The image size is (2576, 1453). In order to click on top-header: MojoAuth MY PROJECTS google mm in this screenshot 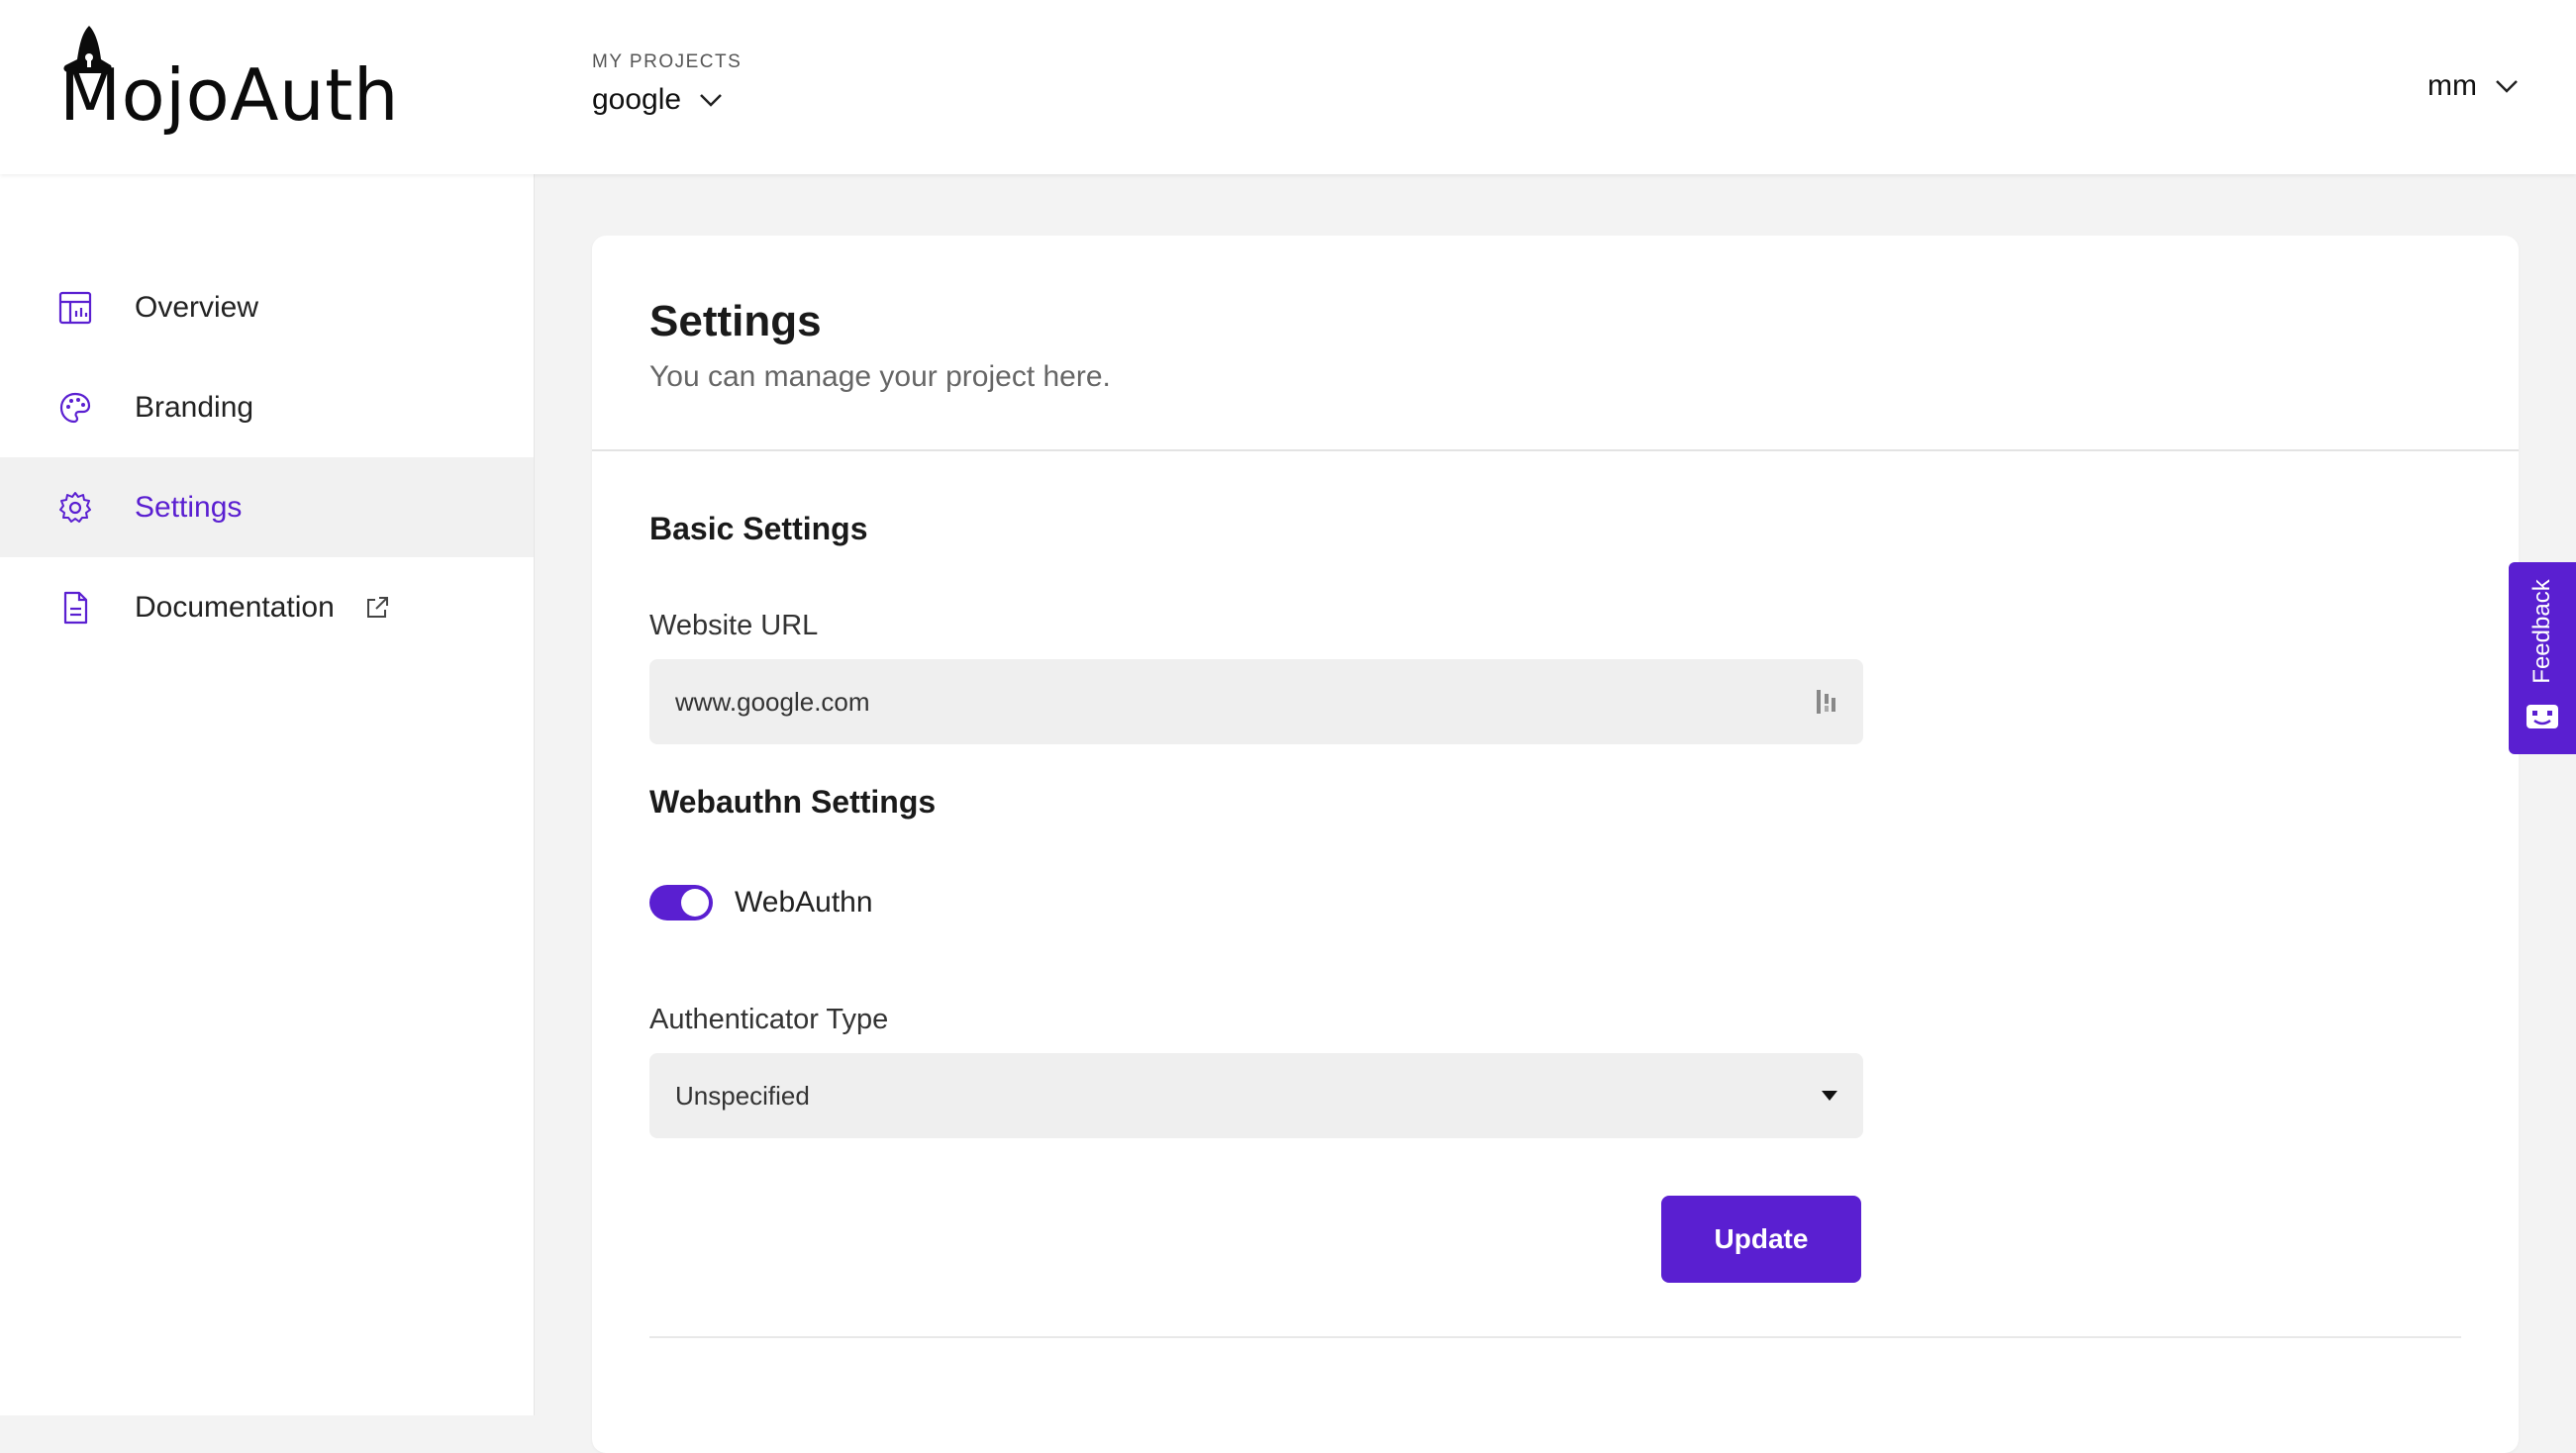, I will do `click(1288, 87)`.